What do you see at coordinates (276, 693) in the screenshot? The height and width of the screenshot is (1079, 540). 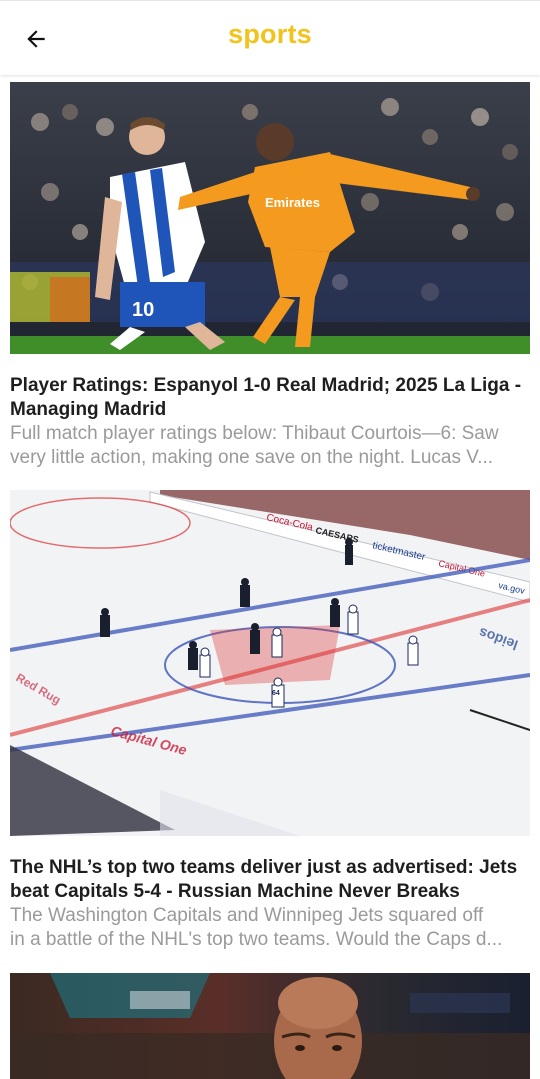 I see `player-number-64: 64` at bounding box center [276, 693].